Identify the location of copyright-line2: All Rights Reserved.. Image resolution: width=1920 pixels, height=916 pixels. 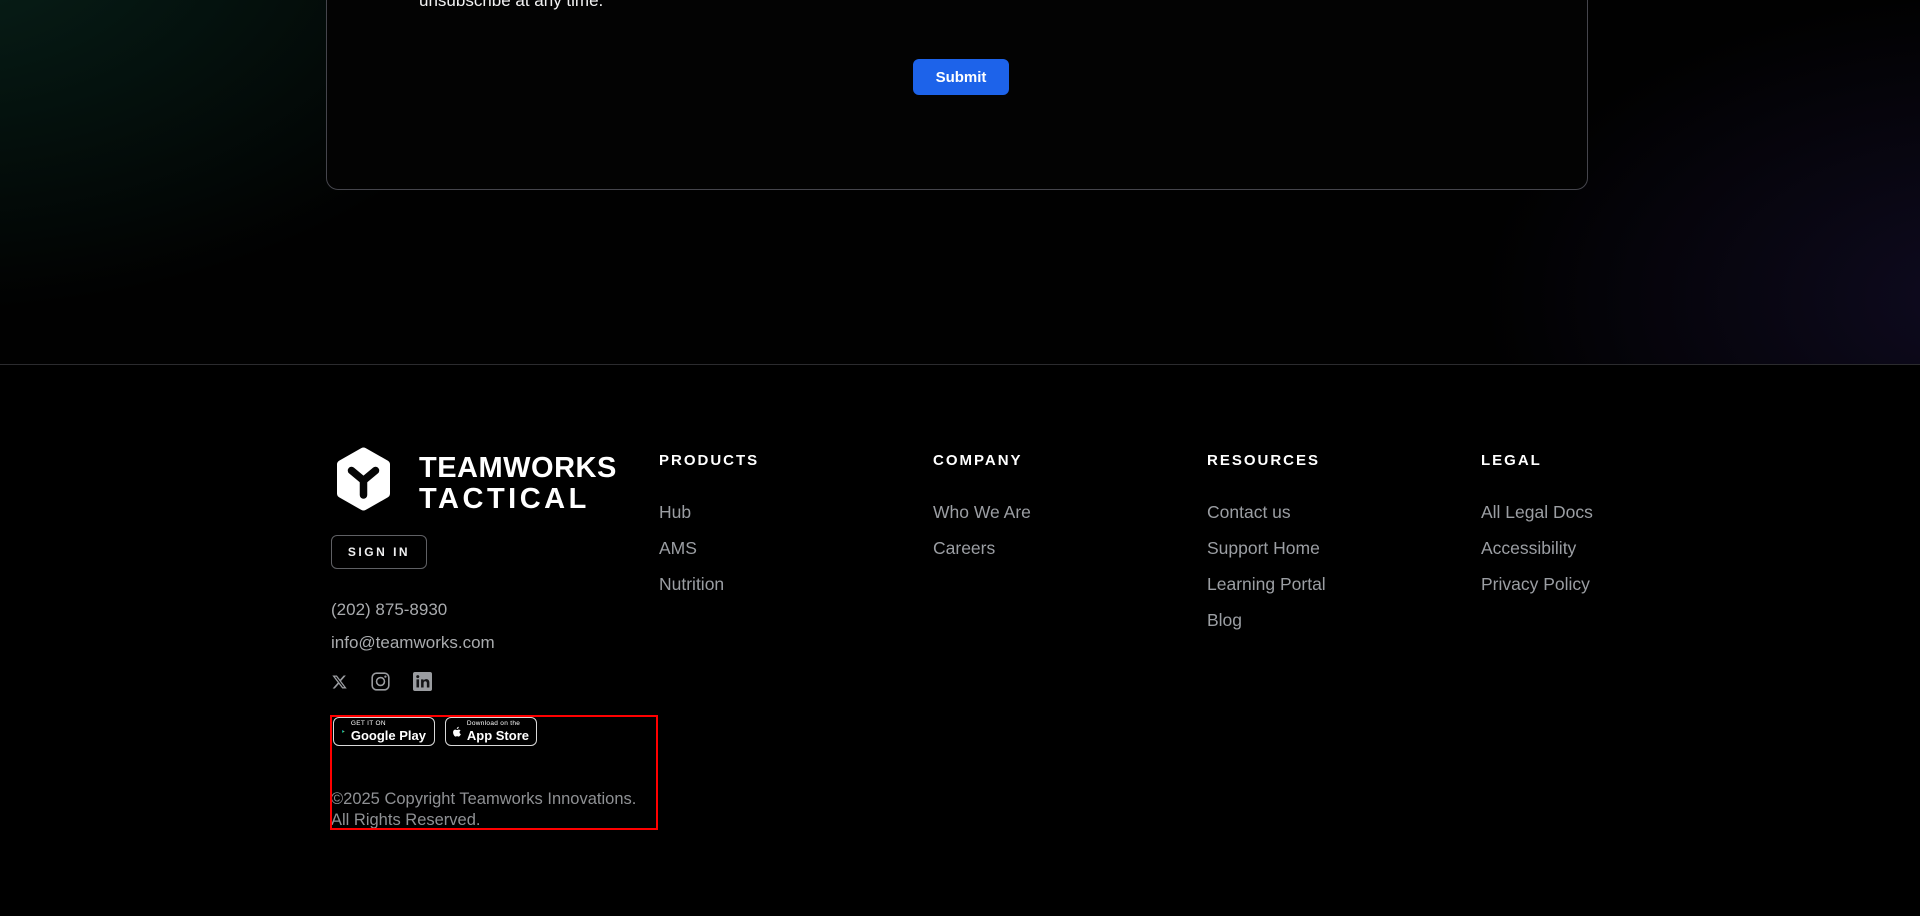
(406, 820).